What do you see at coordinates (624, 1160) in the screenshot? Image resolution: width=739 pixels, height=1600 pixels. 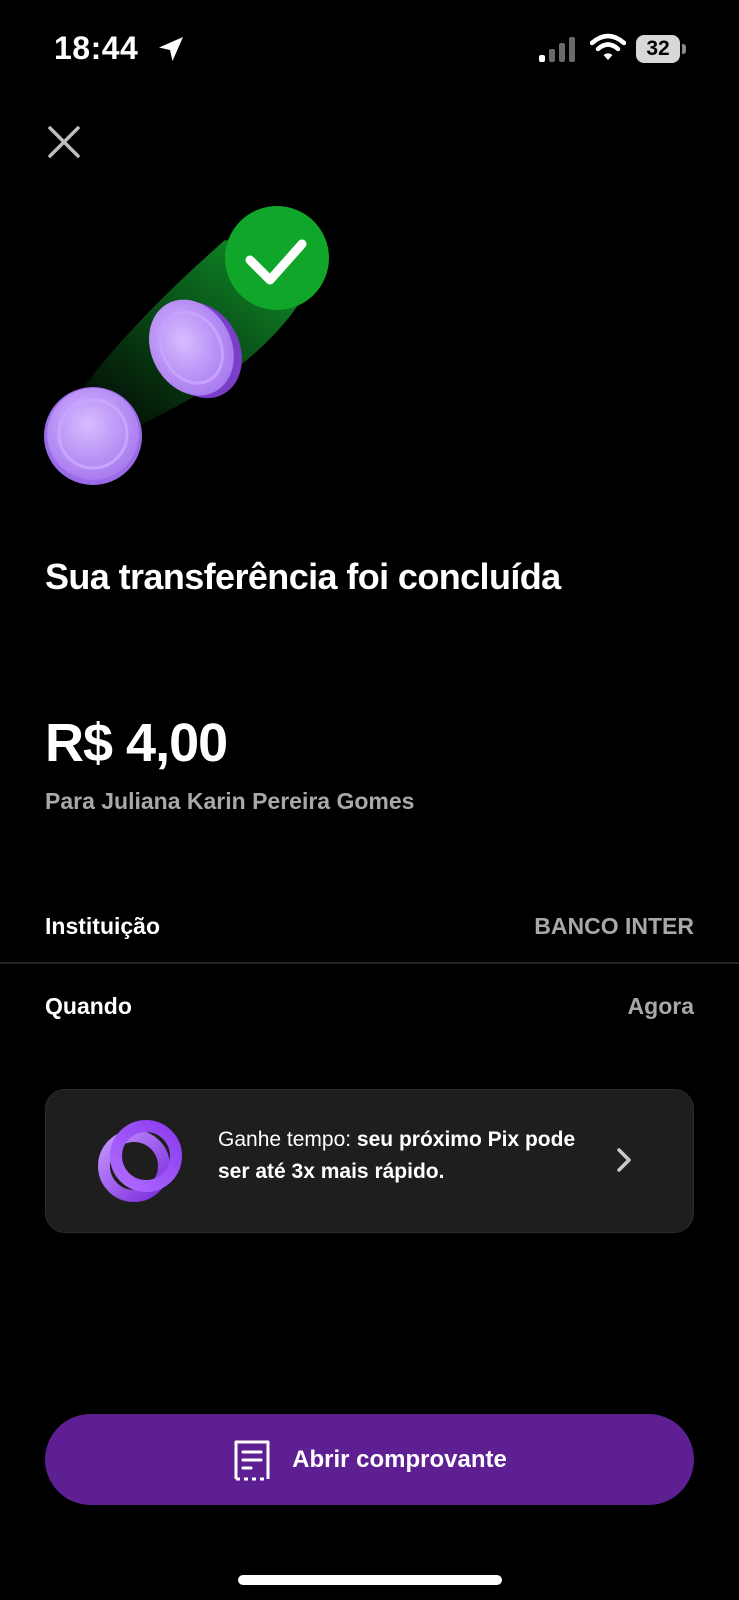 I see `chevron-right-icon` at bounding box center [624, 1160].